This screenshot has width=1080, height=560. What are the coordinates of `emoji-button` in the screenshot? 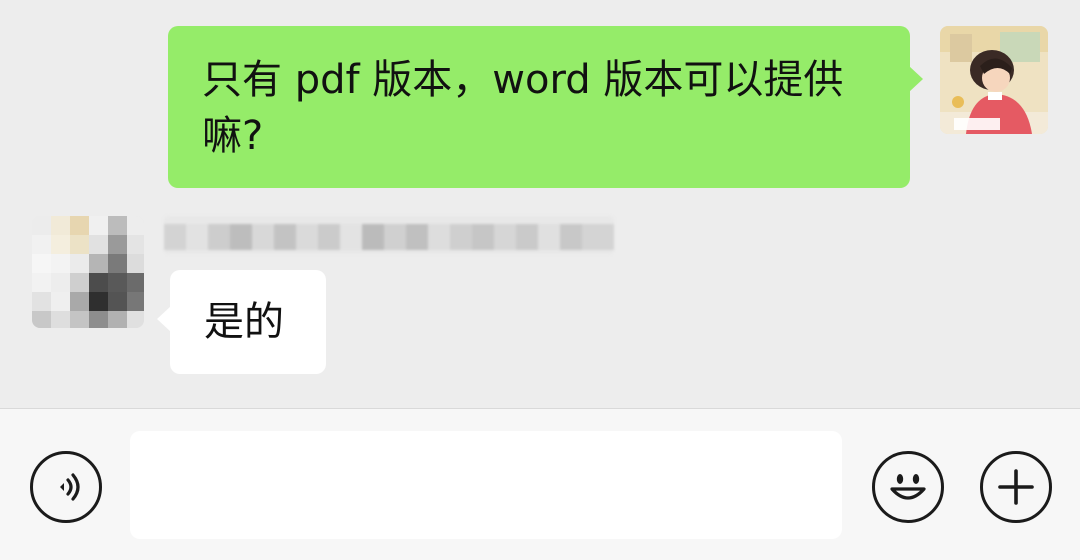 It's located at (908, 487).